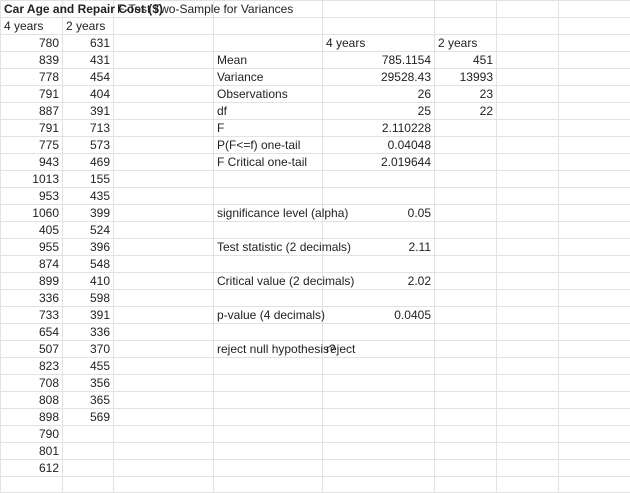 The height and width of the screenshot is (493, 630). What do you see at coordinates (88, 332) in the screenshot?
I see `two-years-value-cell: 336` at bounding box center [88, 332].